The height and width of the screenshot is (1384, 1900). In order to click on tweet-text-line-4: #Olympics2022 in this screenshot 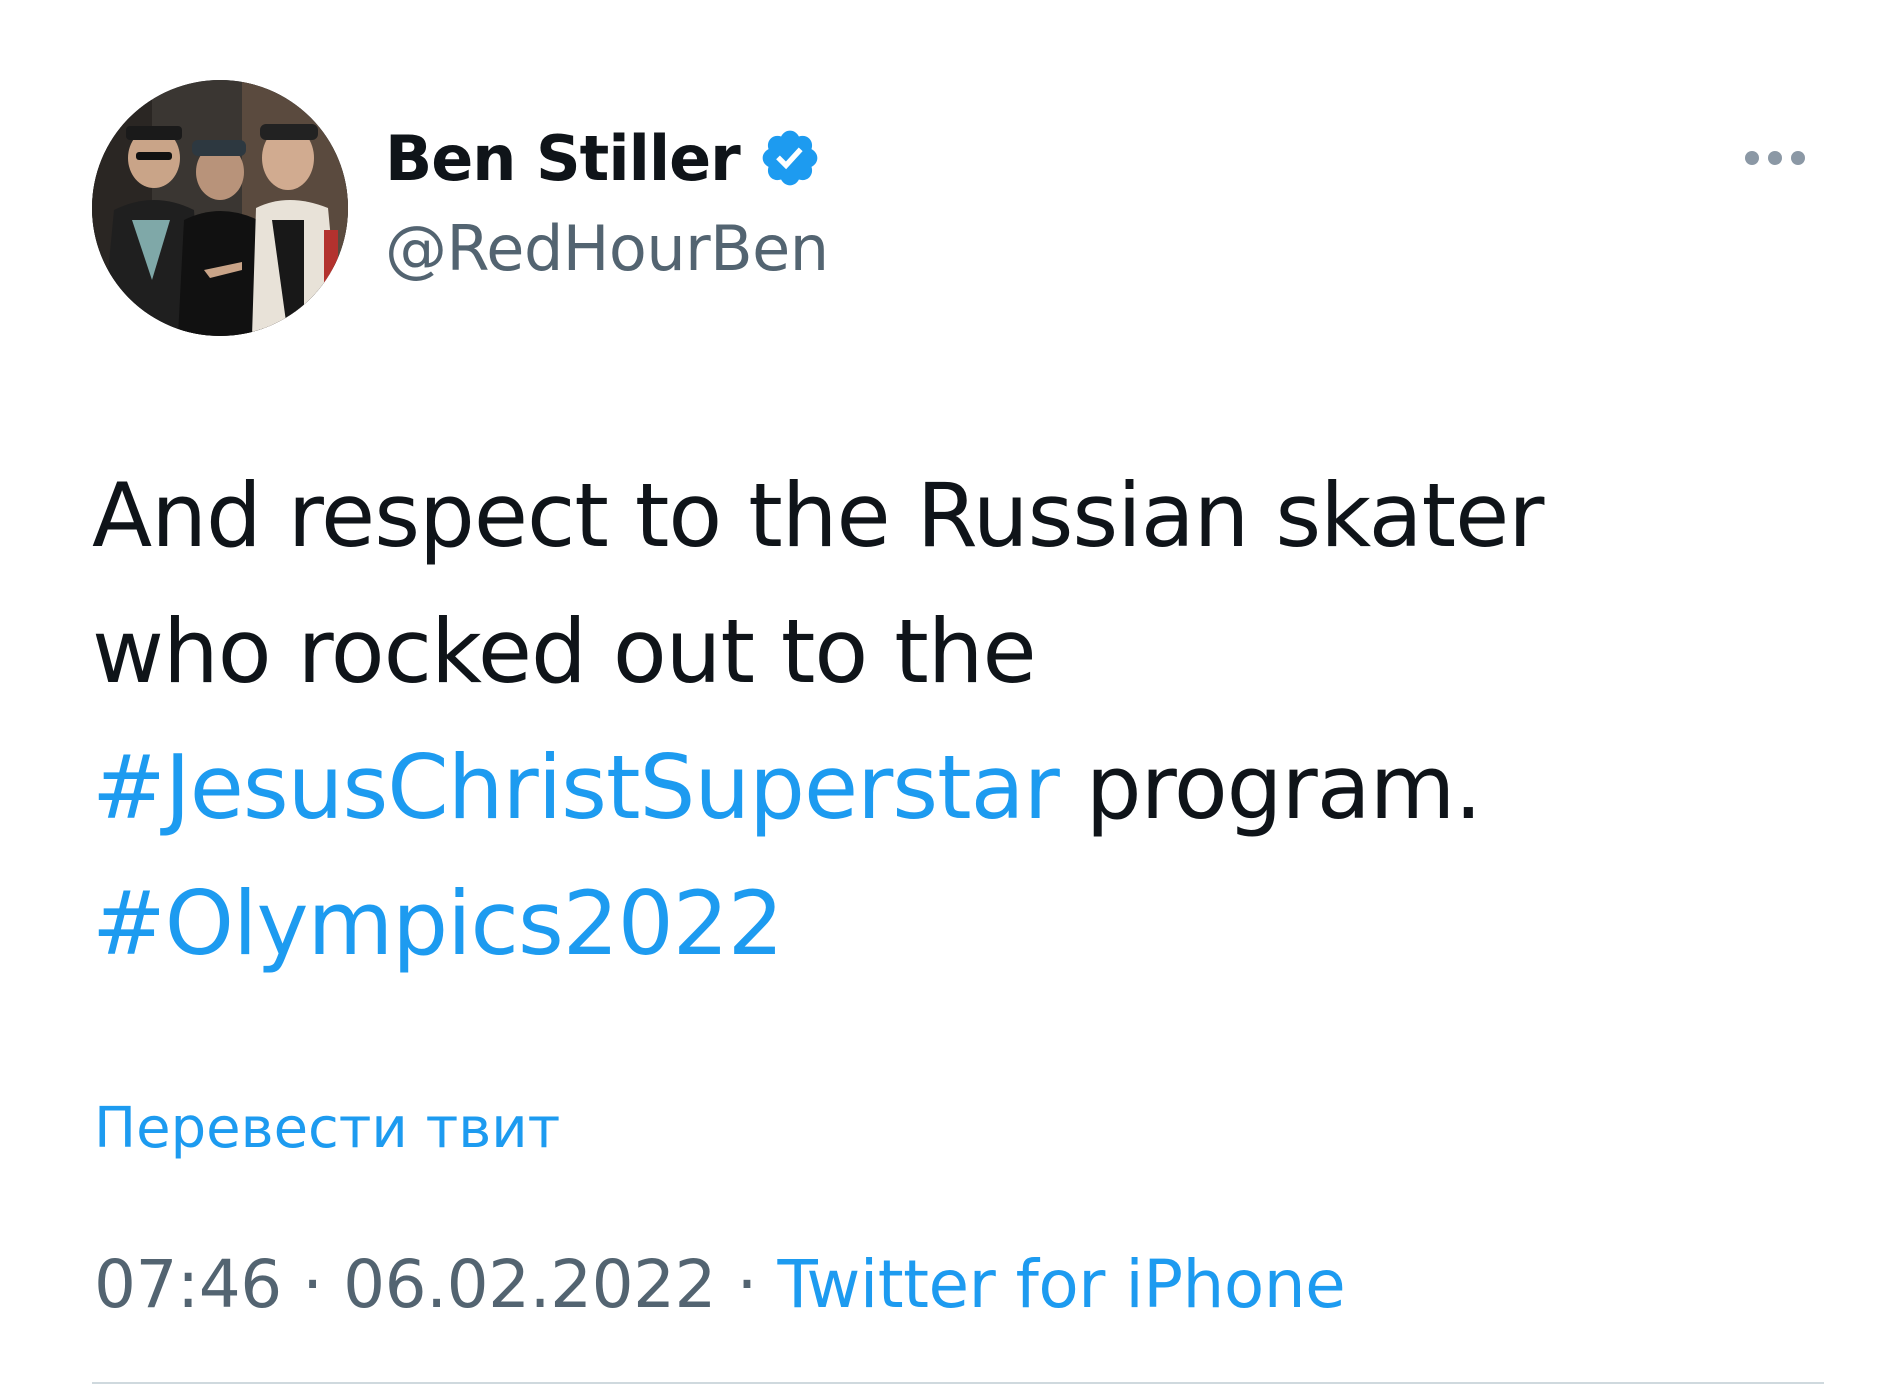, I will do `click(942, 924)`.